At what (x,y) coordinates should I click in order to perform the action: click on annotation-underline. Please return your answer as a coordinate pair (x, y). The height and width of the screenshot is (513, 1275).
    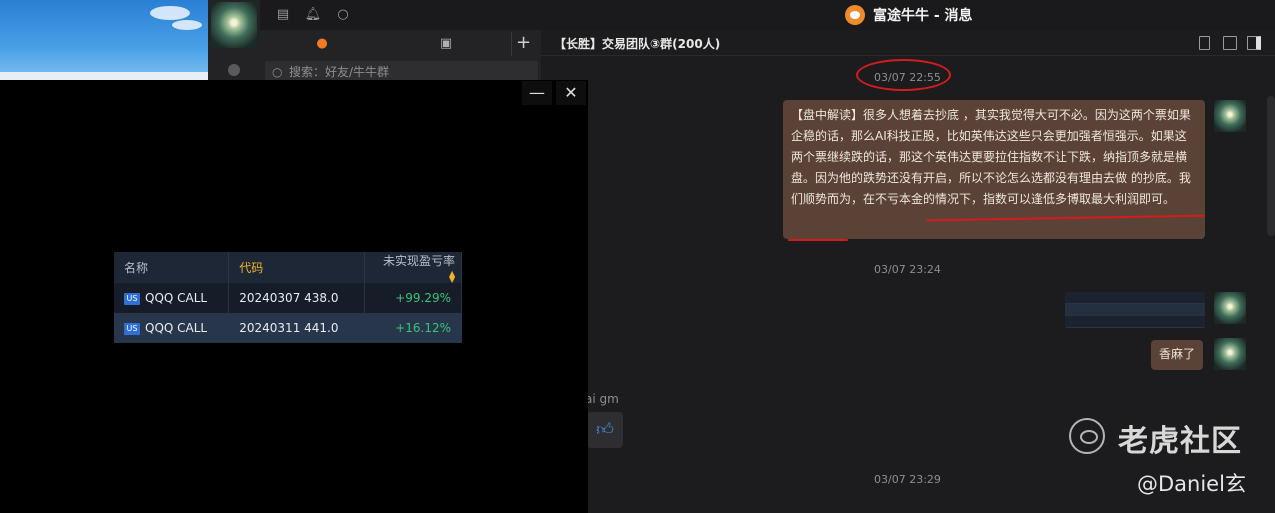
    Looking at the image, I should click on (818, 240).